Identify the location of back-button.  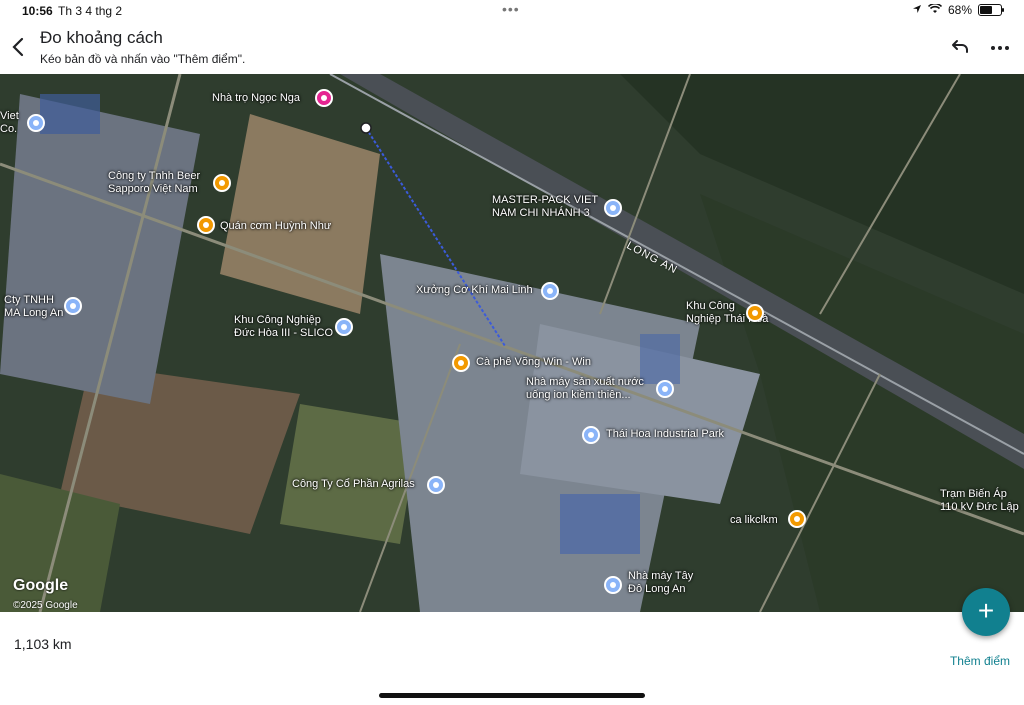
(19, 47).